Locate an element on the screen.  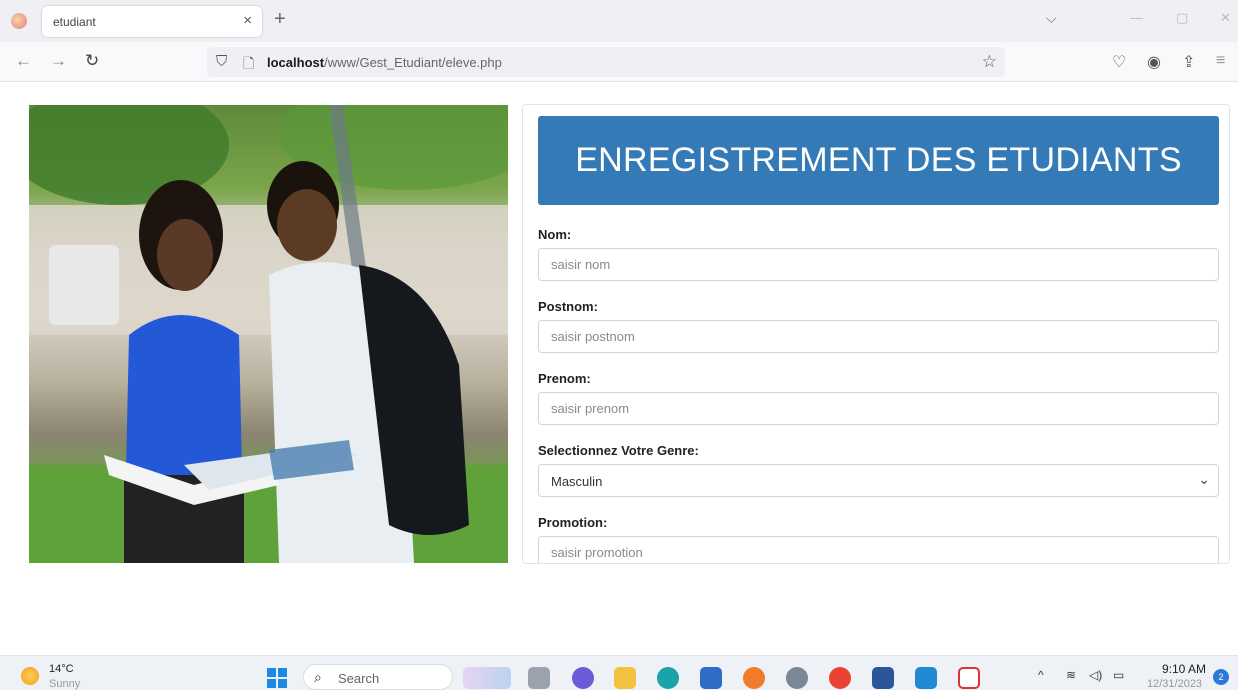
nom-input is located at coordinates (878, 264).